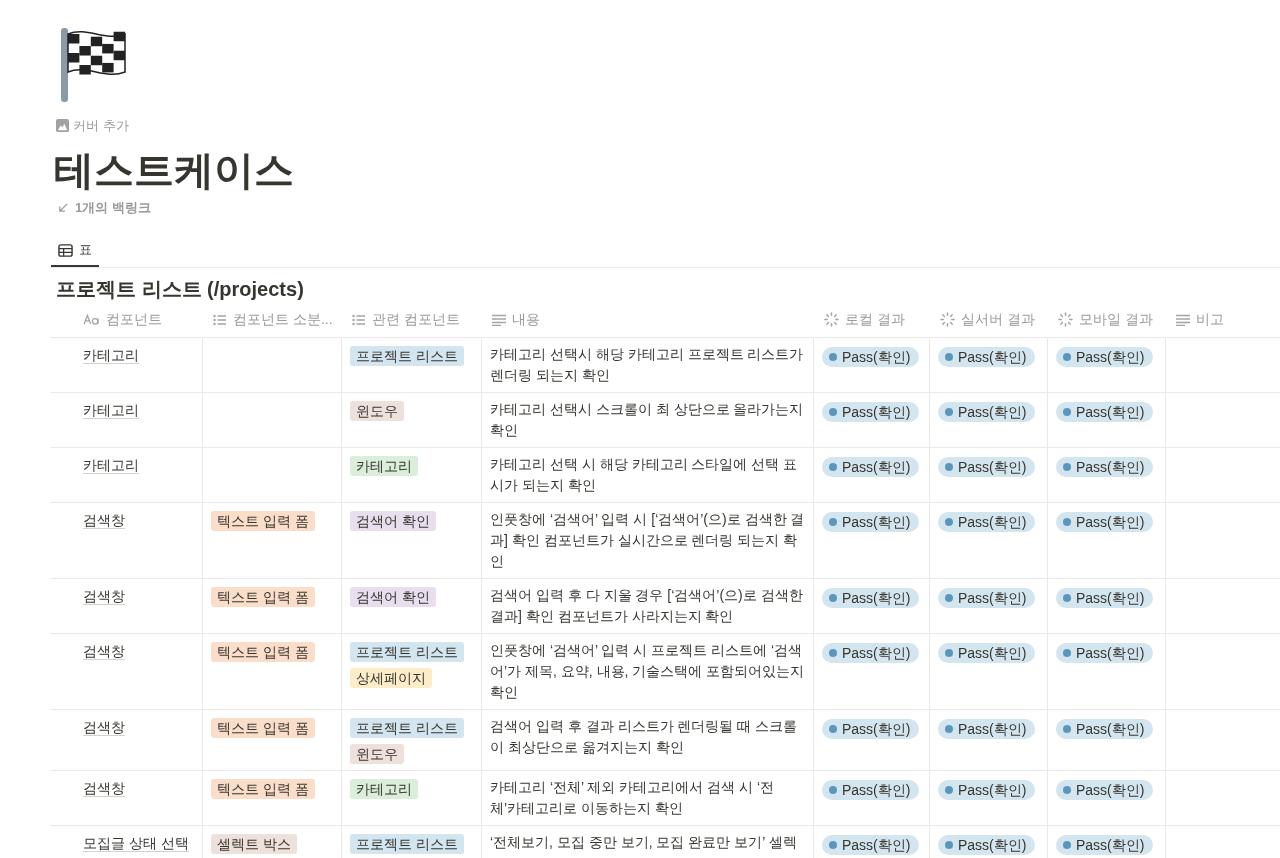 This screenshot has width=1280, height=858. Describe the element at coordinates (254, 844) in the screenshot. I see `tag: 셀렉트 박스` at that location.